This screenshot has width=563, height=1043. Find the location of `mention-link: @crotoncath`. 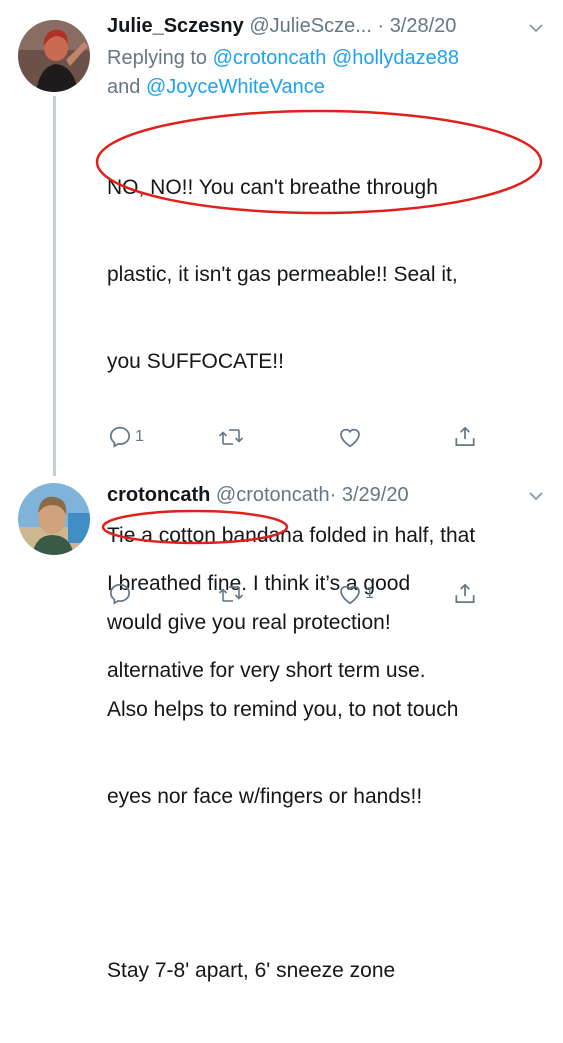

mention-link: @crotoncath is located at coordinates (270, 58).